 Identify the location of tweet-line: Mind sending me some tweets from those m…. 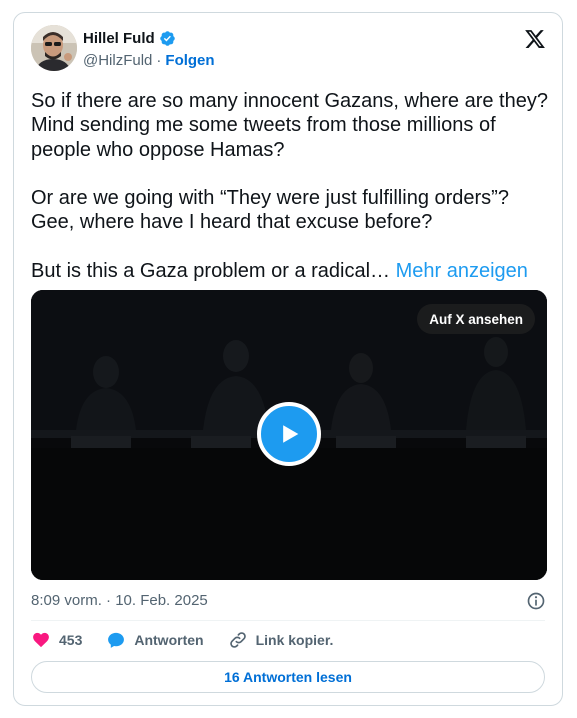
(263, 125).